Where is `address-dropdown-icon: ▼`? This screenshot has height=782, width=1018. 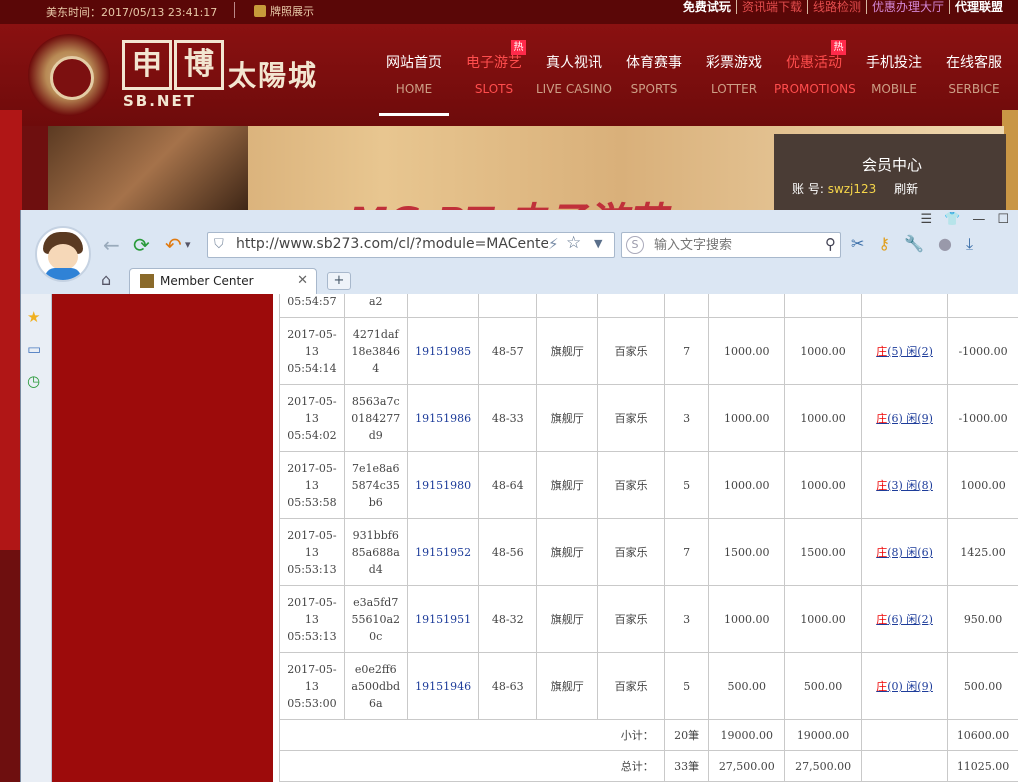 address-dropdown-icon: ▼ is located at coordinates (598, 243).